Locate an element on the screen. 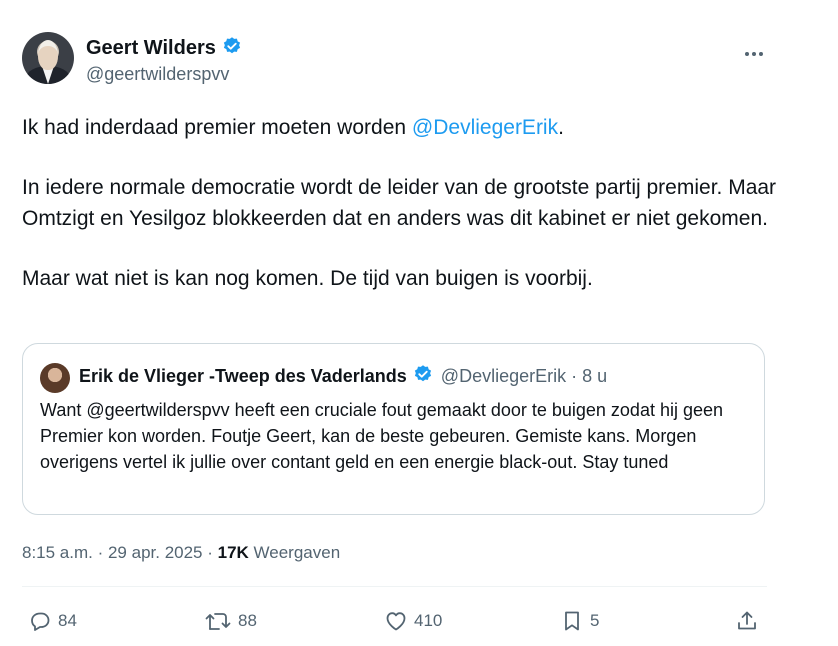 The image size is (838, 646). divider is located at coordinates (394, 586).